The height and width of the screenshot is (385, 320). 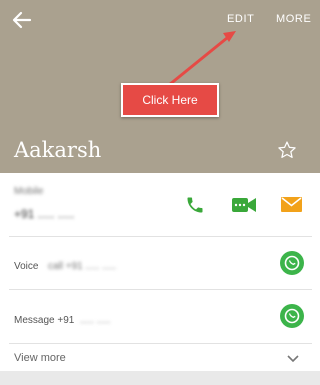 What do you see at coordinates (292, 316) in the screenshot?
I see `whatsapp-message-icon` at bounding box center [292, 316].